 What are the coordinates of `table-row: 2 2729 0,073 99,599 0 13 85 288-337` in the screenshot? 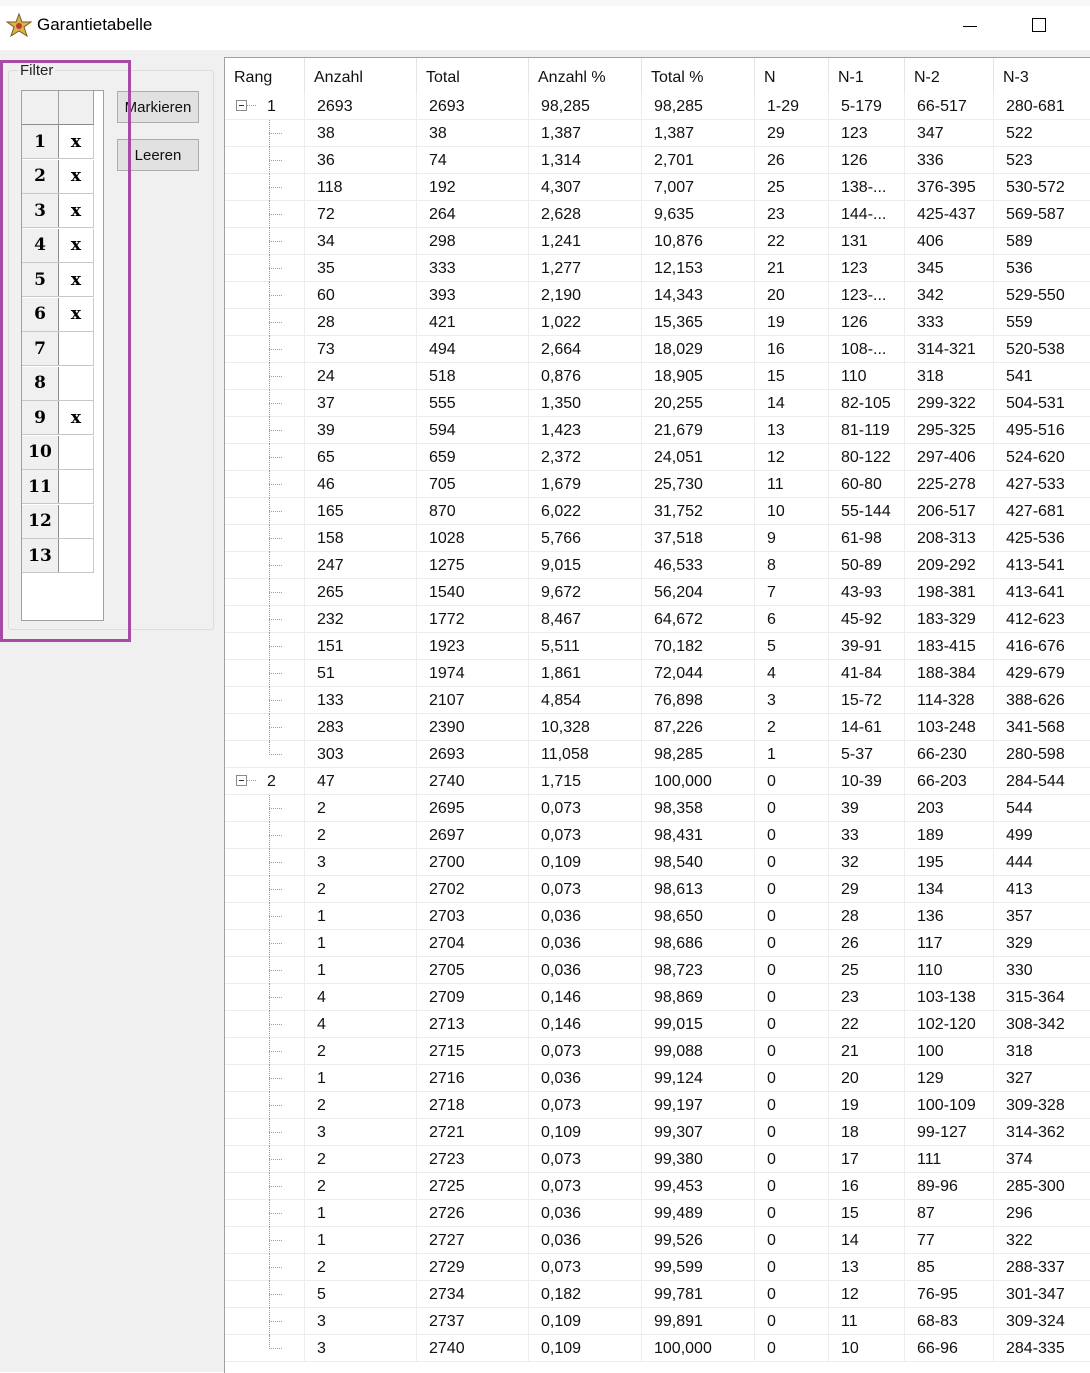 It's located at (657, 1267).